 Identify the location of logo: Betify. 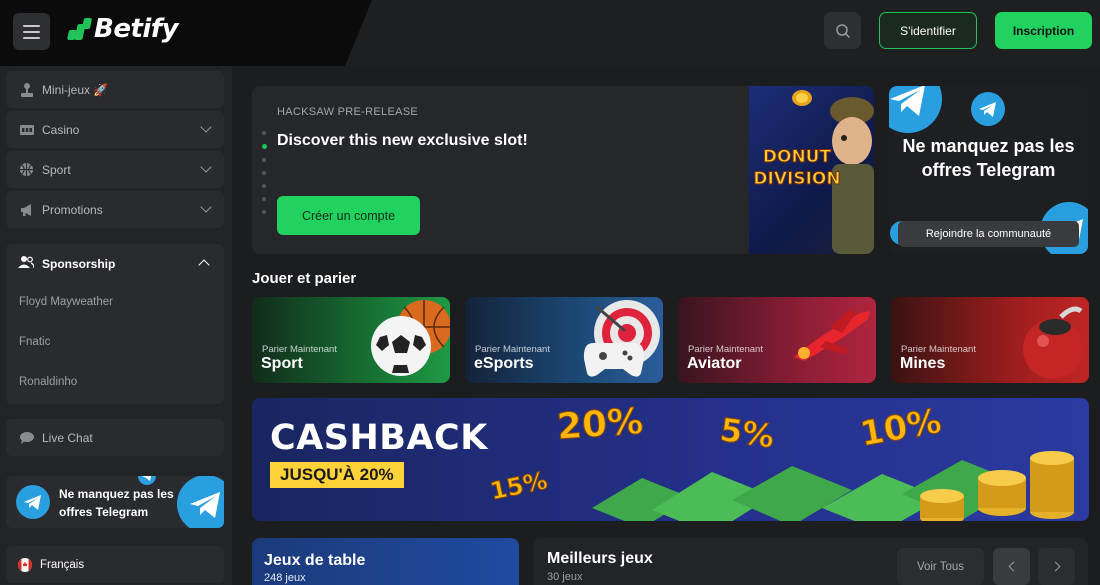
(122, 29).